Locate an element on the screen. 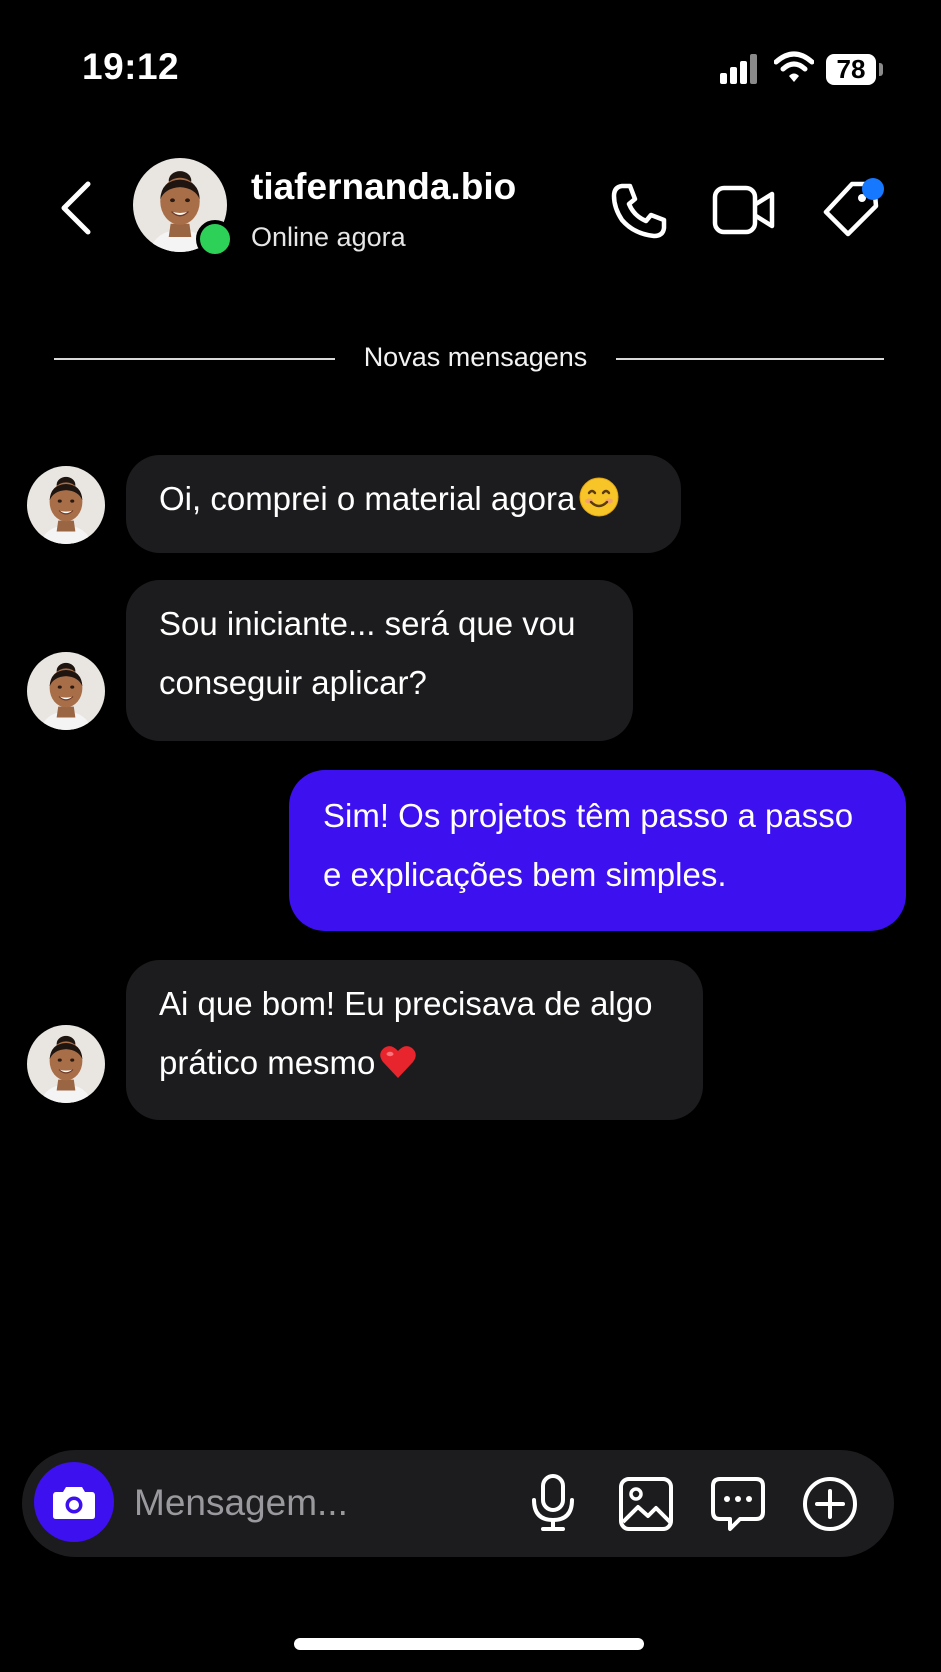  camera-button is located at coordinates (74, 1502).